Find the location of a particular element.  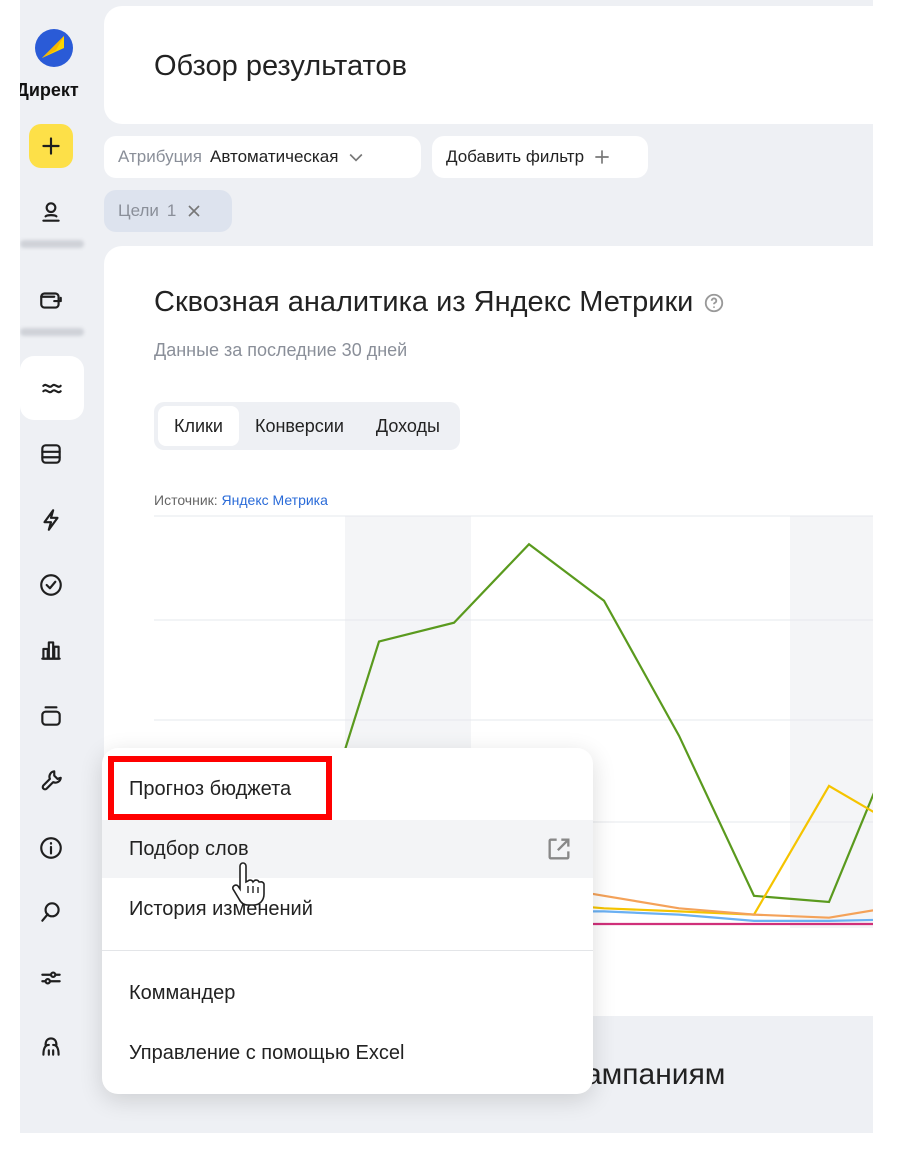

logo-text: Директ is located at coordinates (49, 90).